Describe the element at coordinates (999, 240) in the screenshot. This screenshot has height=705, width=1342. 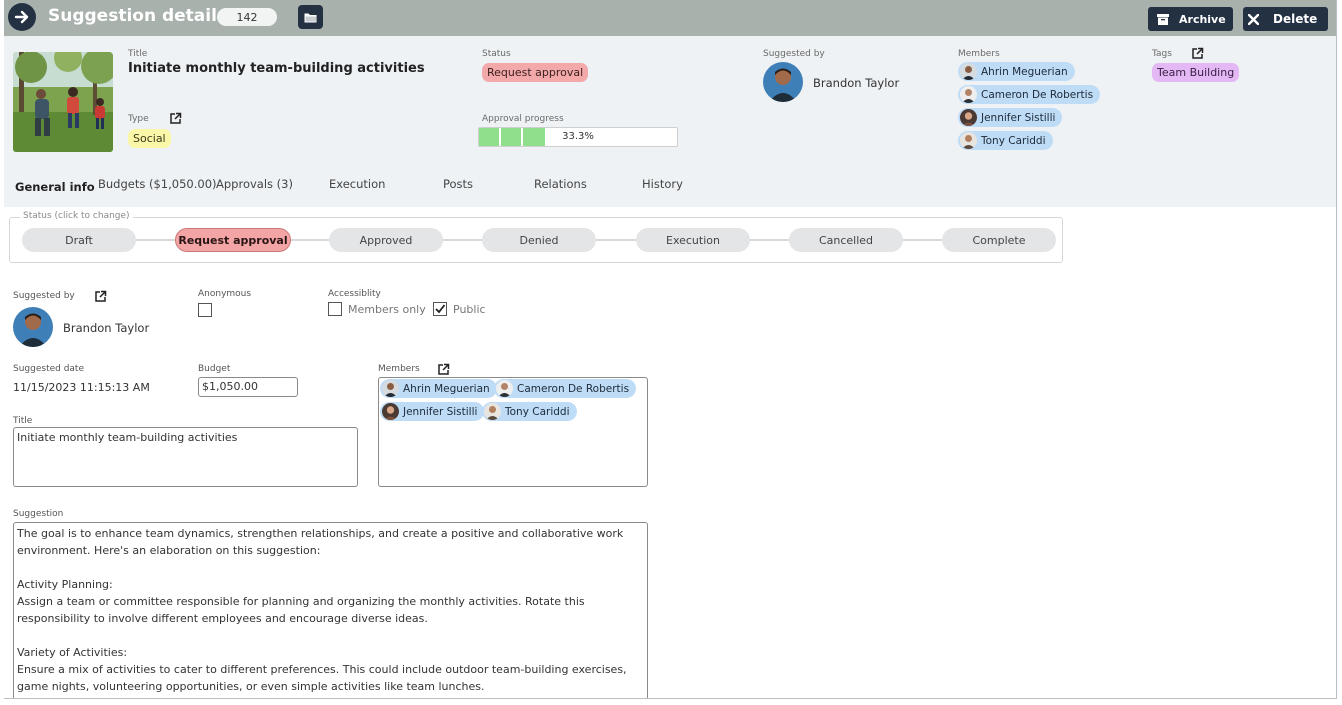
I see `status-step-complete: Complete` at that location.